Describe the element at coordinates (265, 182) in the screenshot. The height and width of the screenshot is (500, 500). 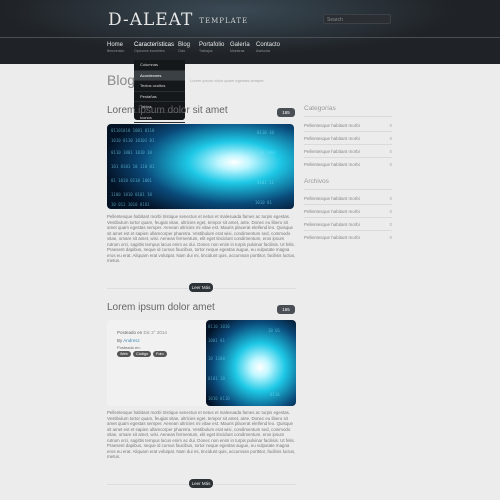
I see `svg-text: 0101 11` at that location.